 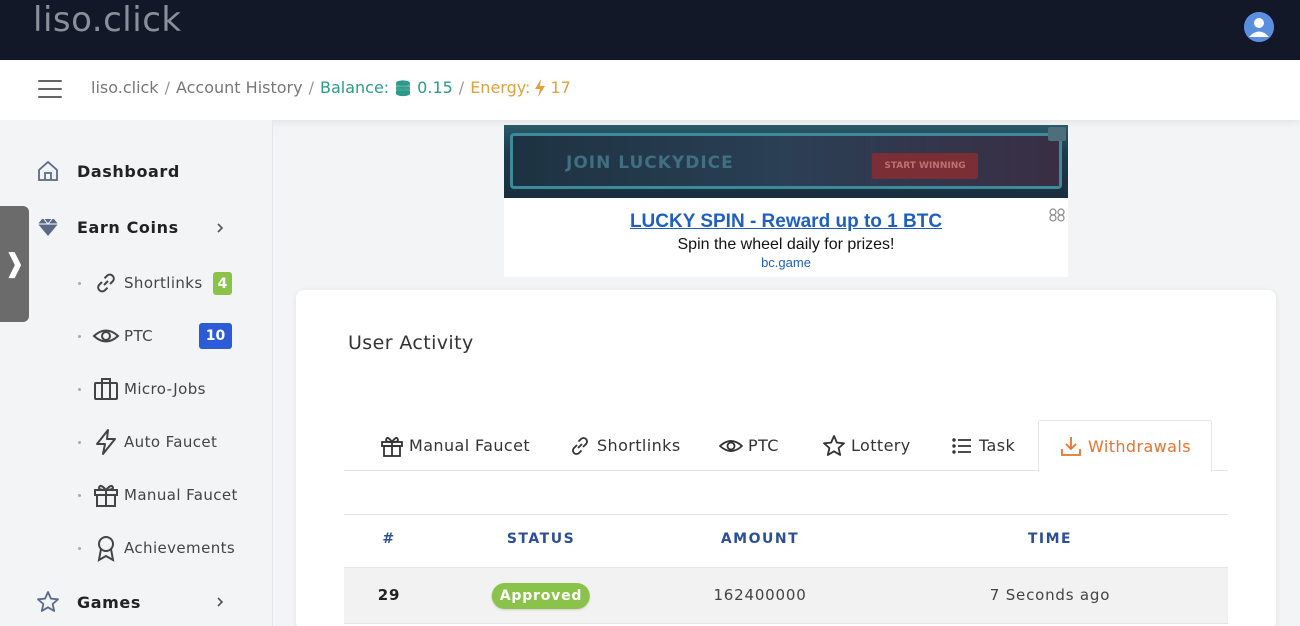 I want to click on ad-banner-image: JOIN LUCKYDICE START WINNING, so click(x=786, y=161).